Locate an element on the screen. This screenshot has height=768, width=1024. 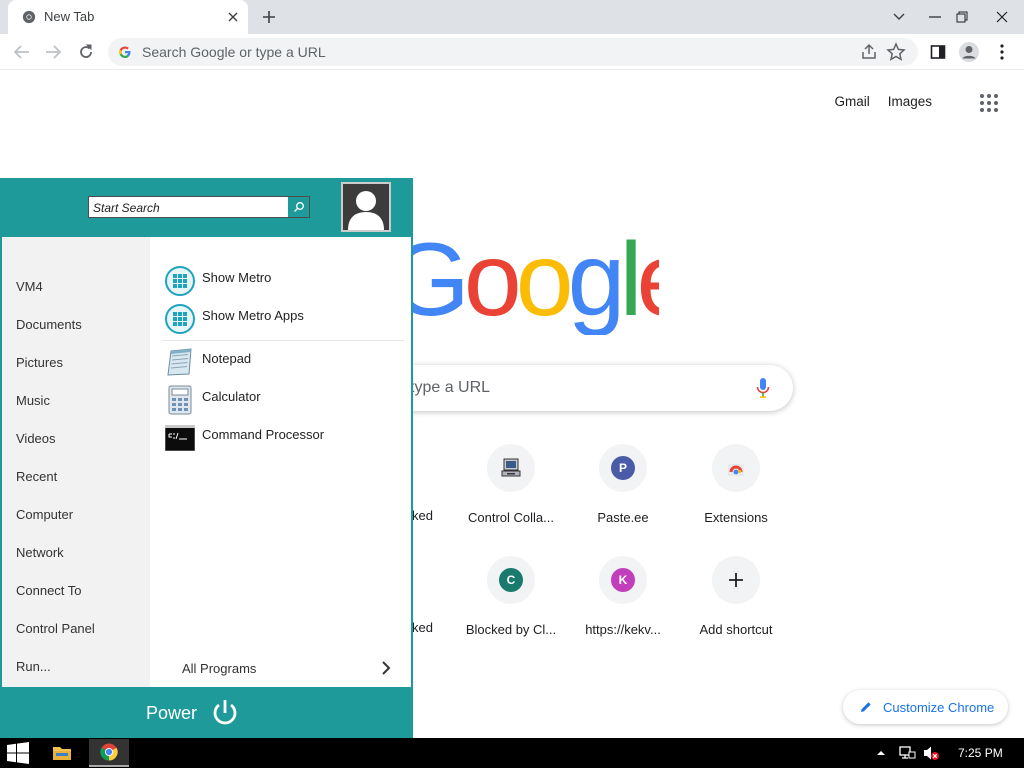
power-button: Power is located at coordinates (192, 713).